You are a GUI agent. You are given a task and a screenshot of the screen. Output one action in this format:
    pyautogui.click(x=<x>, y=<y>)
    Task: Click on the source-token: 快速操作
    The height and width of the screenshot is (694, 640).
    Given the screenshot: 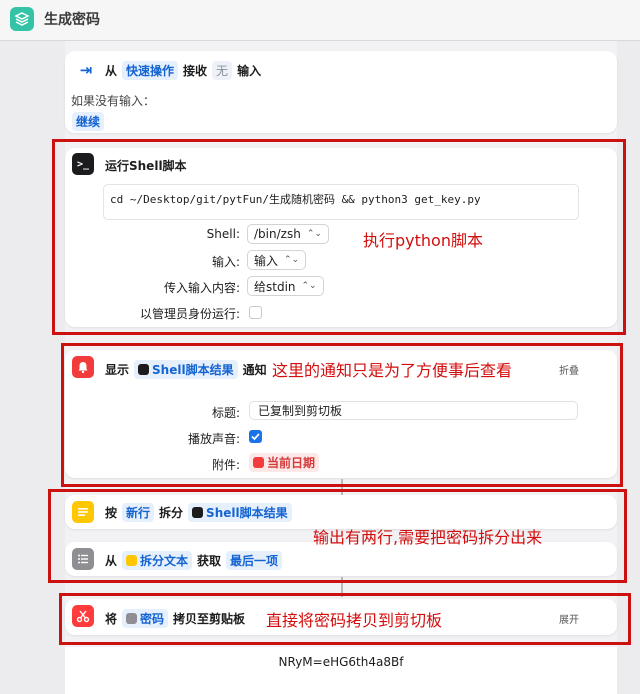 What is the action you would take?
    pyautogui.click(x=150, y=70)
    